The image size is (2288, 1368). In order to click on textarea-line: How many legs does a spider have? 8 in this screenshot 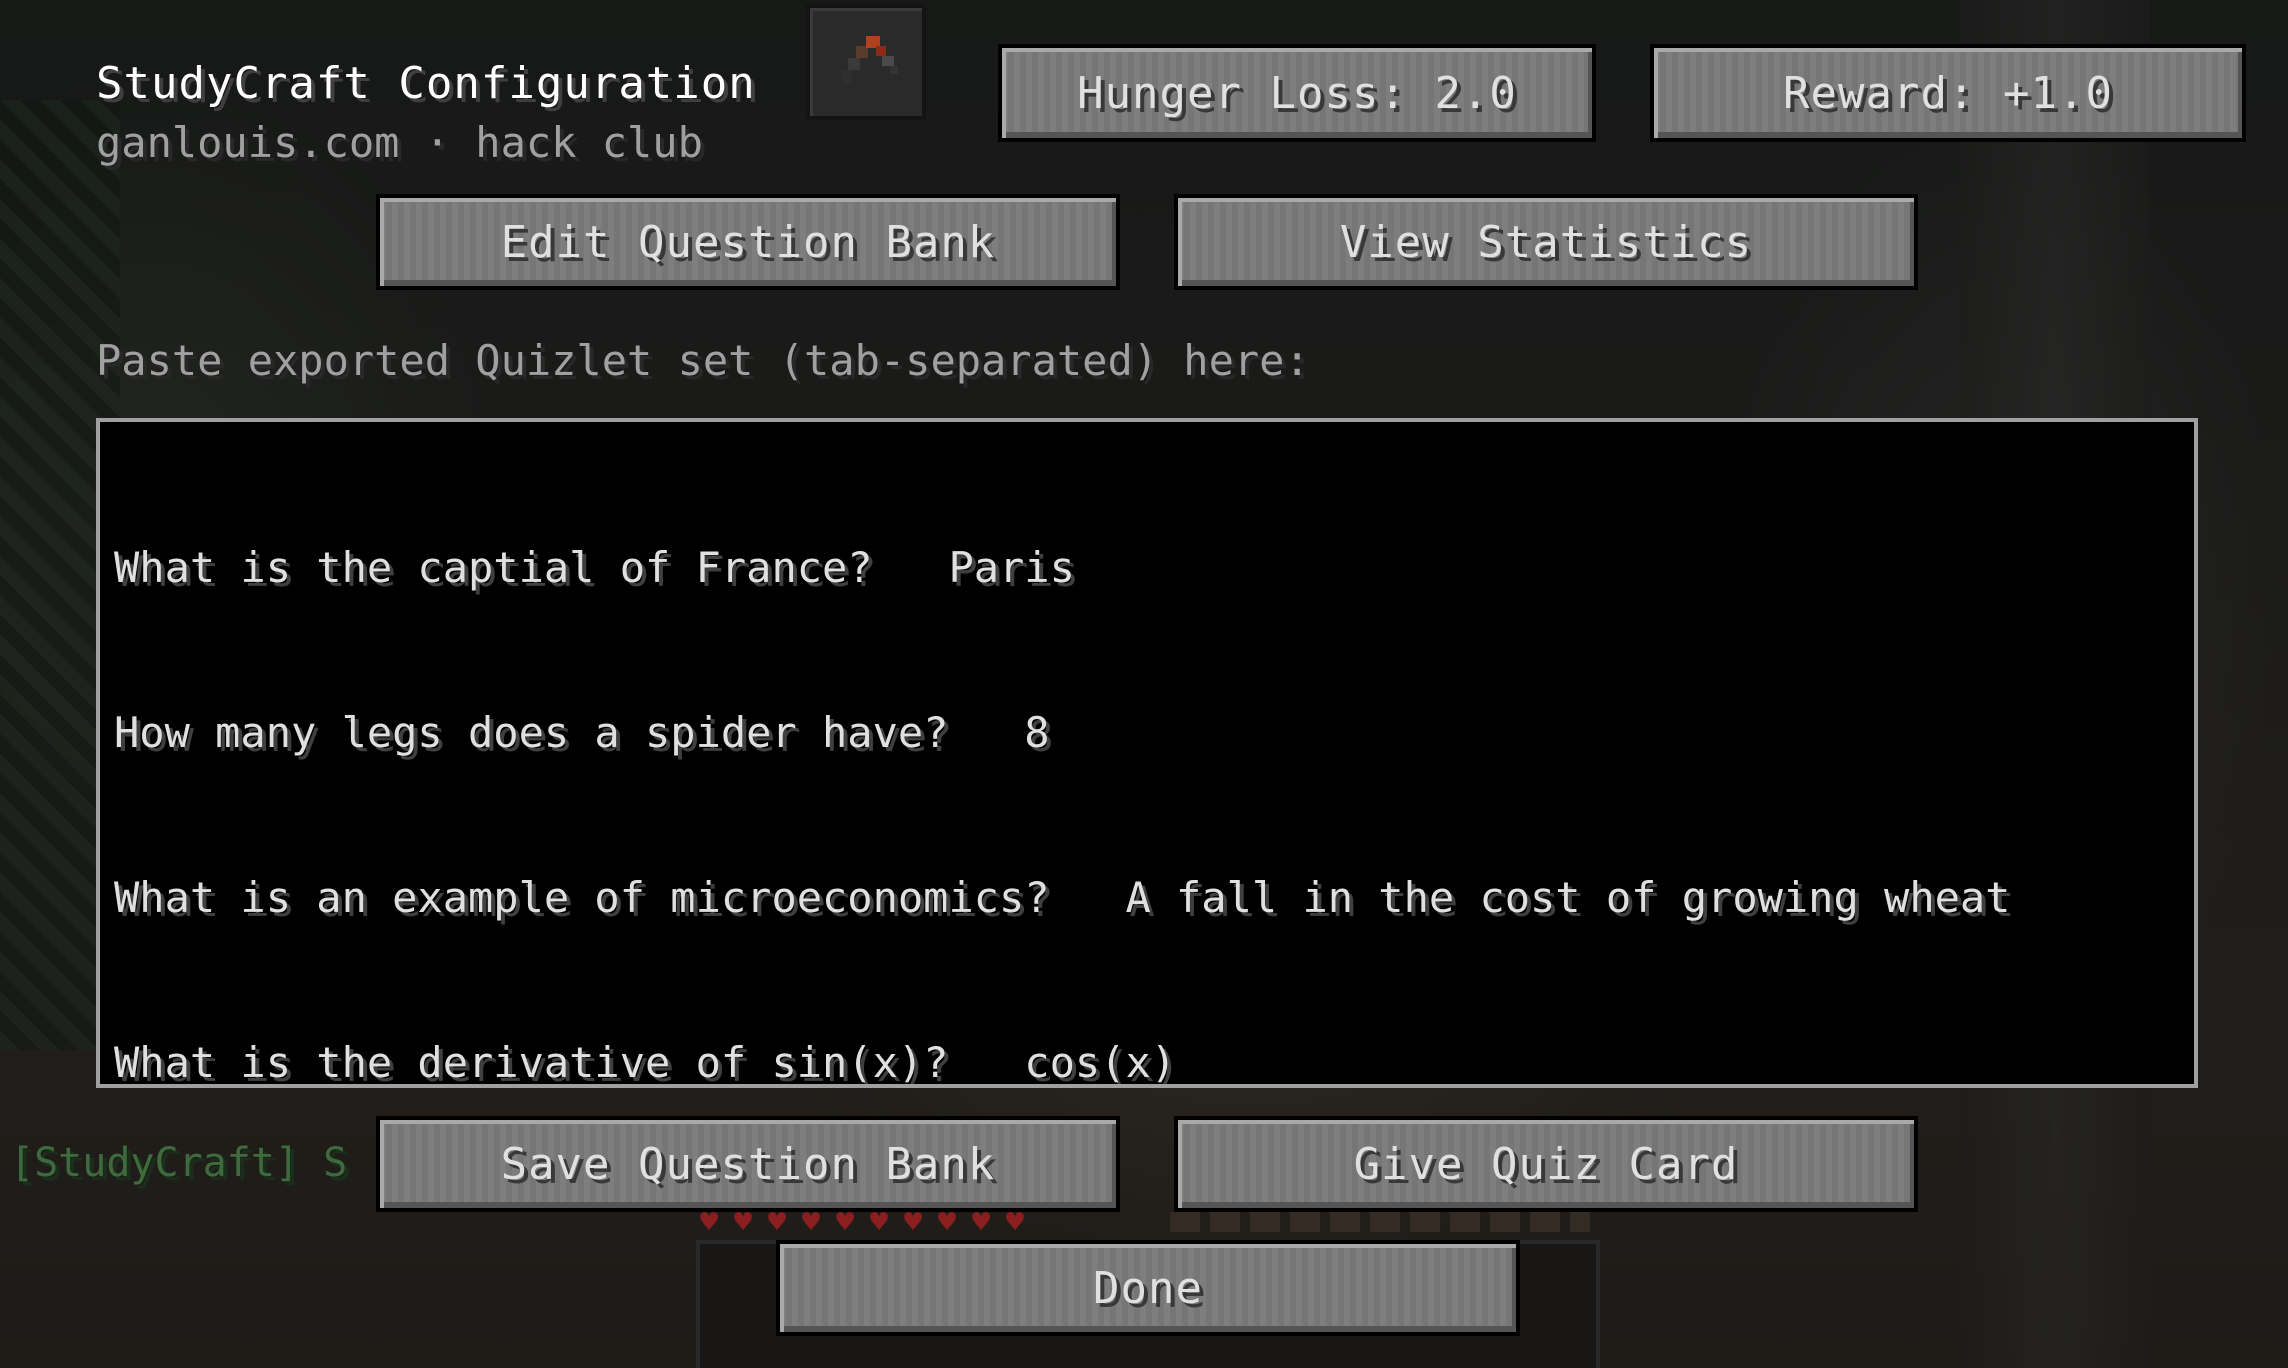, I will do `click(582, 732)`.